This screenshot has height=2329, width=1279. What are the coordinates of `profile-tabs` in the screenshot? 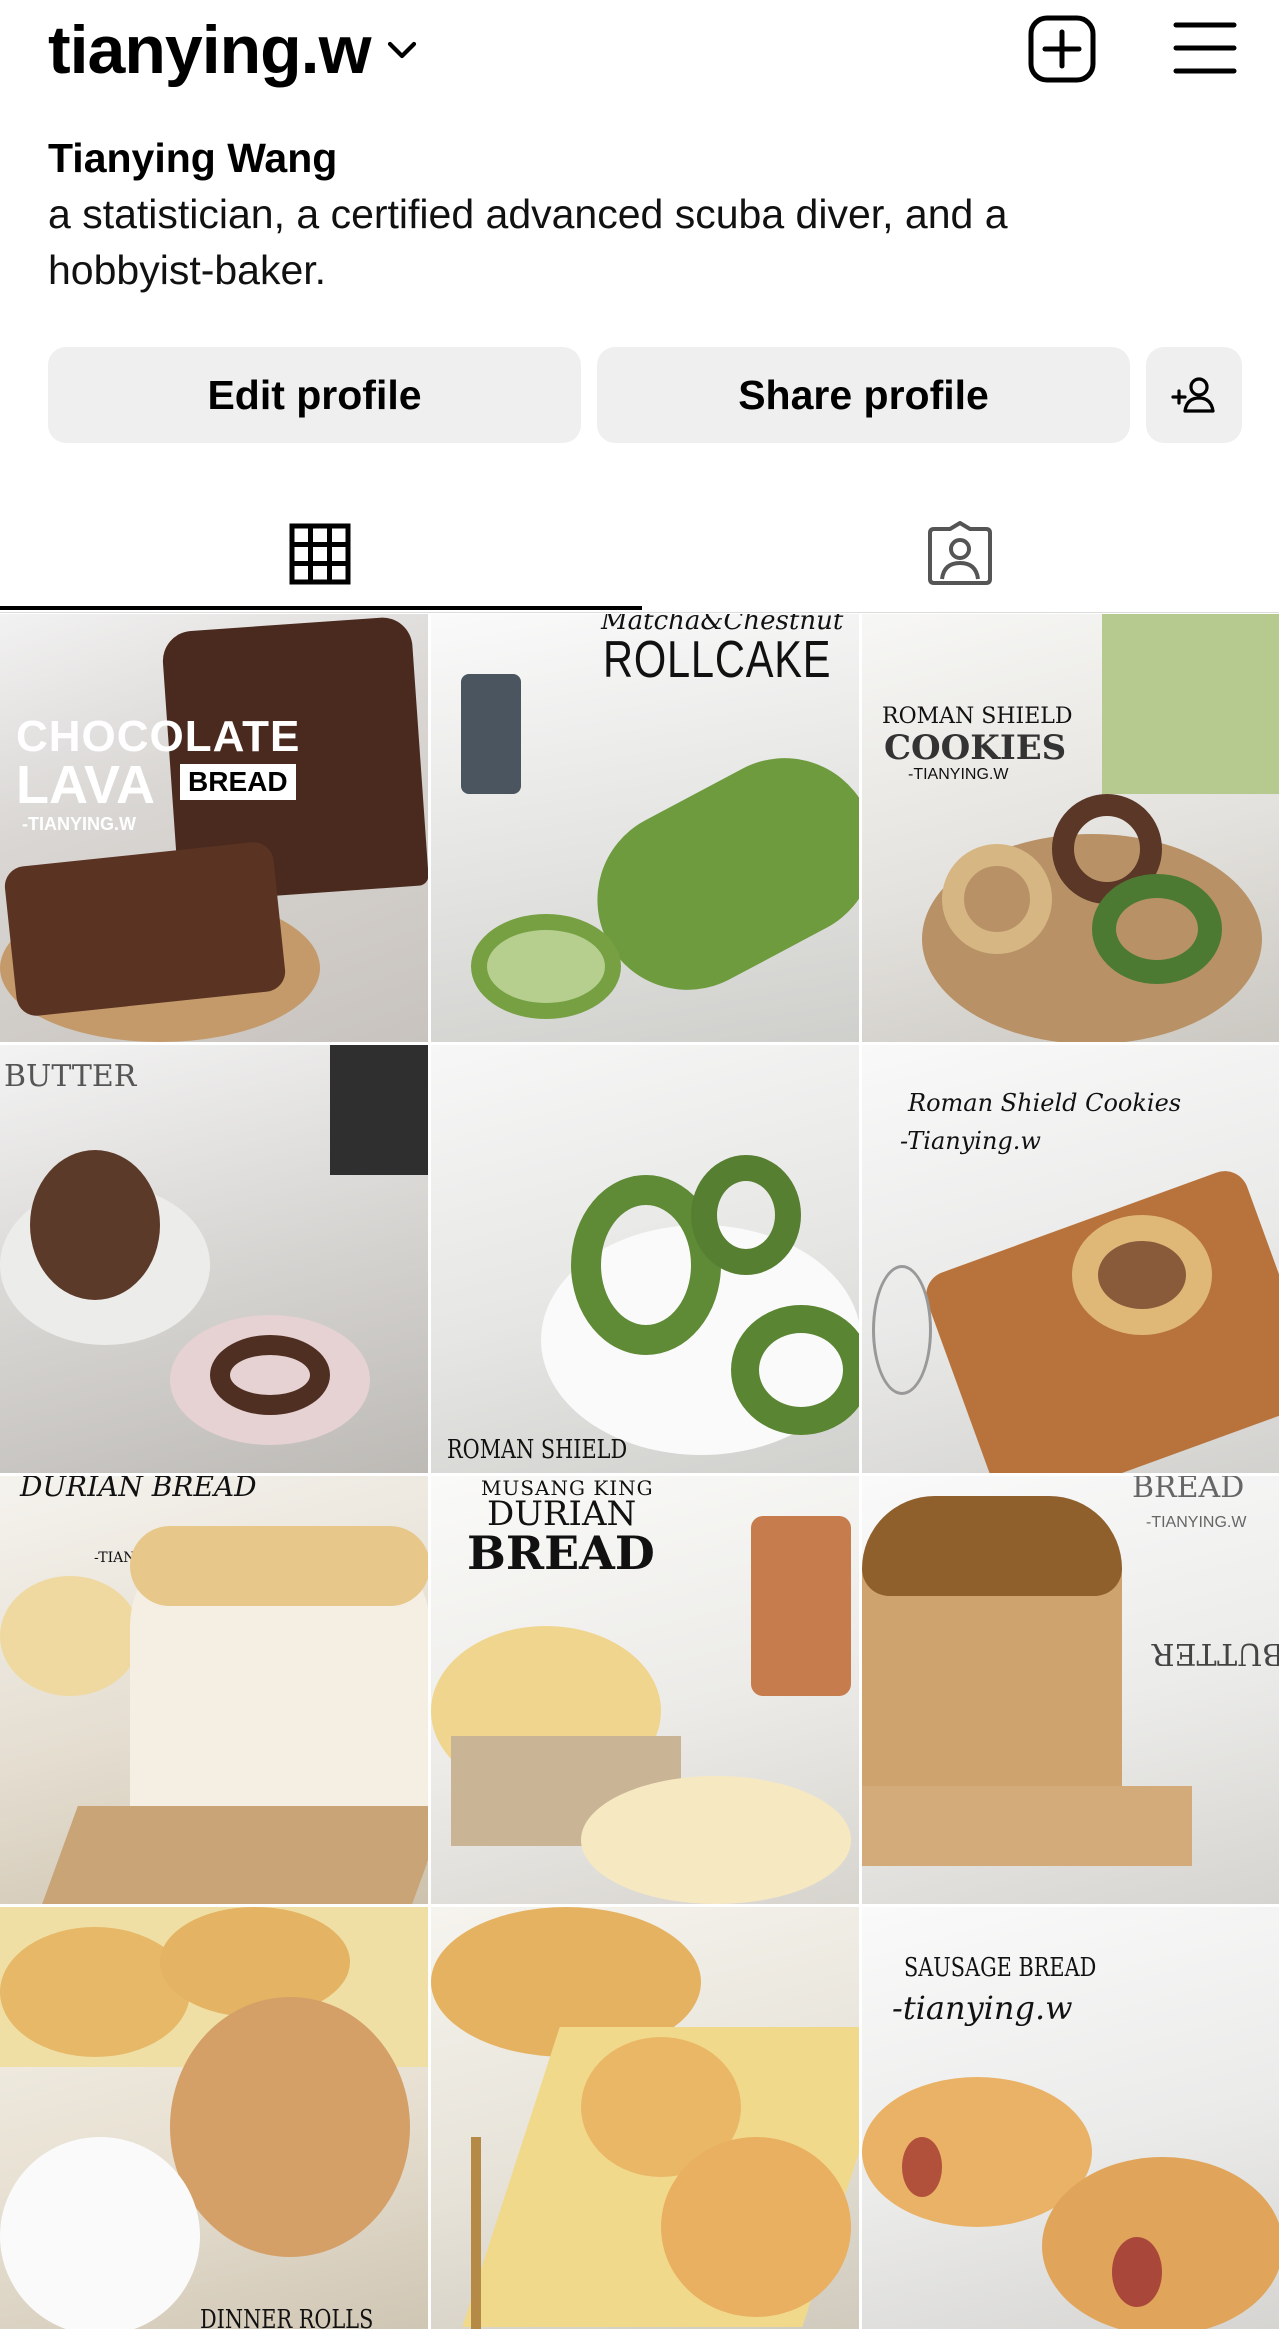 It's located at (639, 554).